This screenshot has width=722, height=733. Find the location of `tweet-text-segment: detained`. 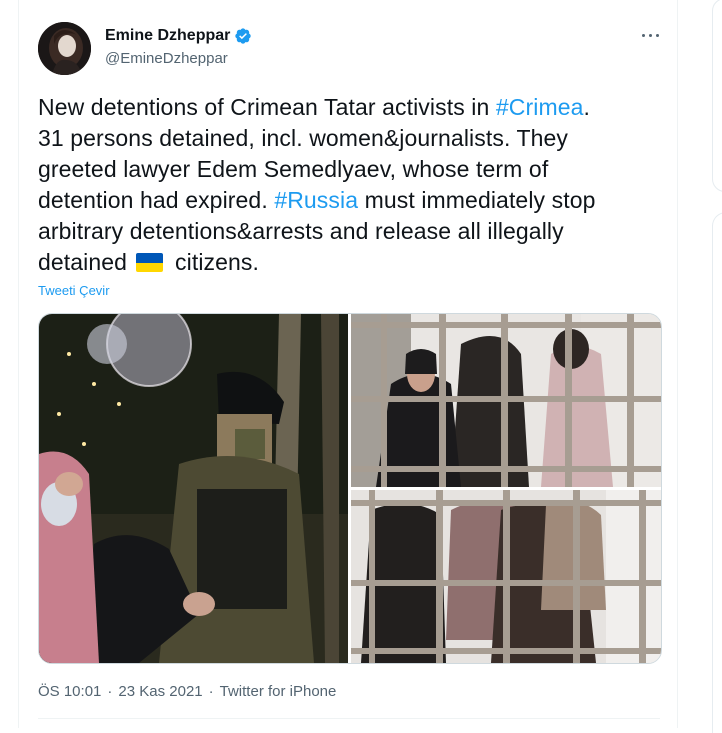

tweet-text-segment: detained is located at coordinates (86, 262).